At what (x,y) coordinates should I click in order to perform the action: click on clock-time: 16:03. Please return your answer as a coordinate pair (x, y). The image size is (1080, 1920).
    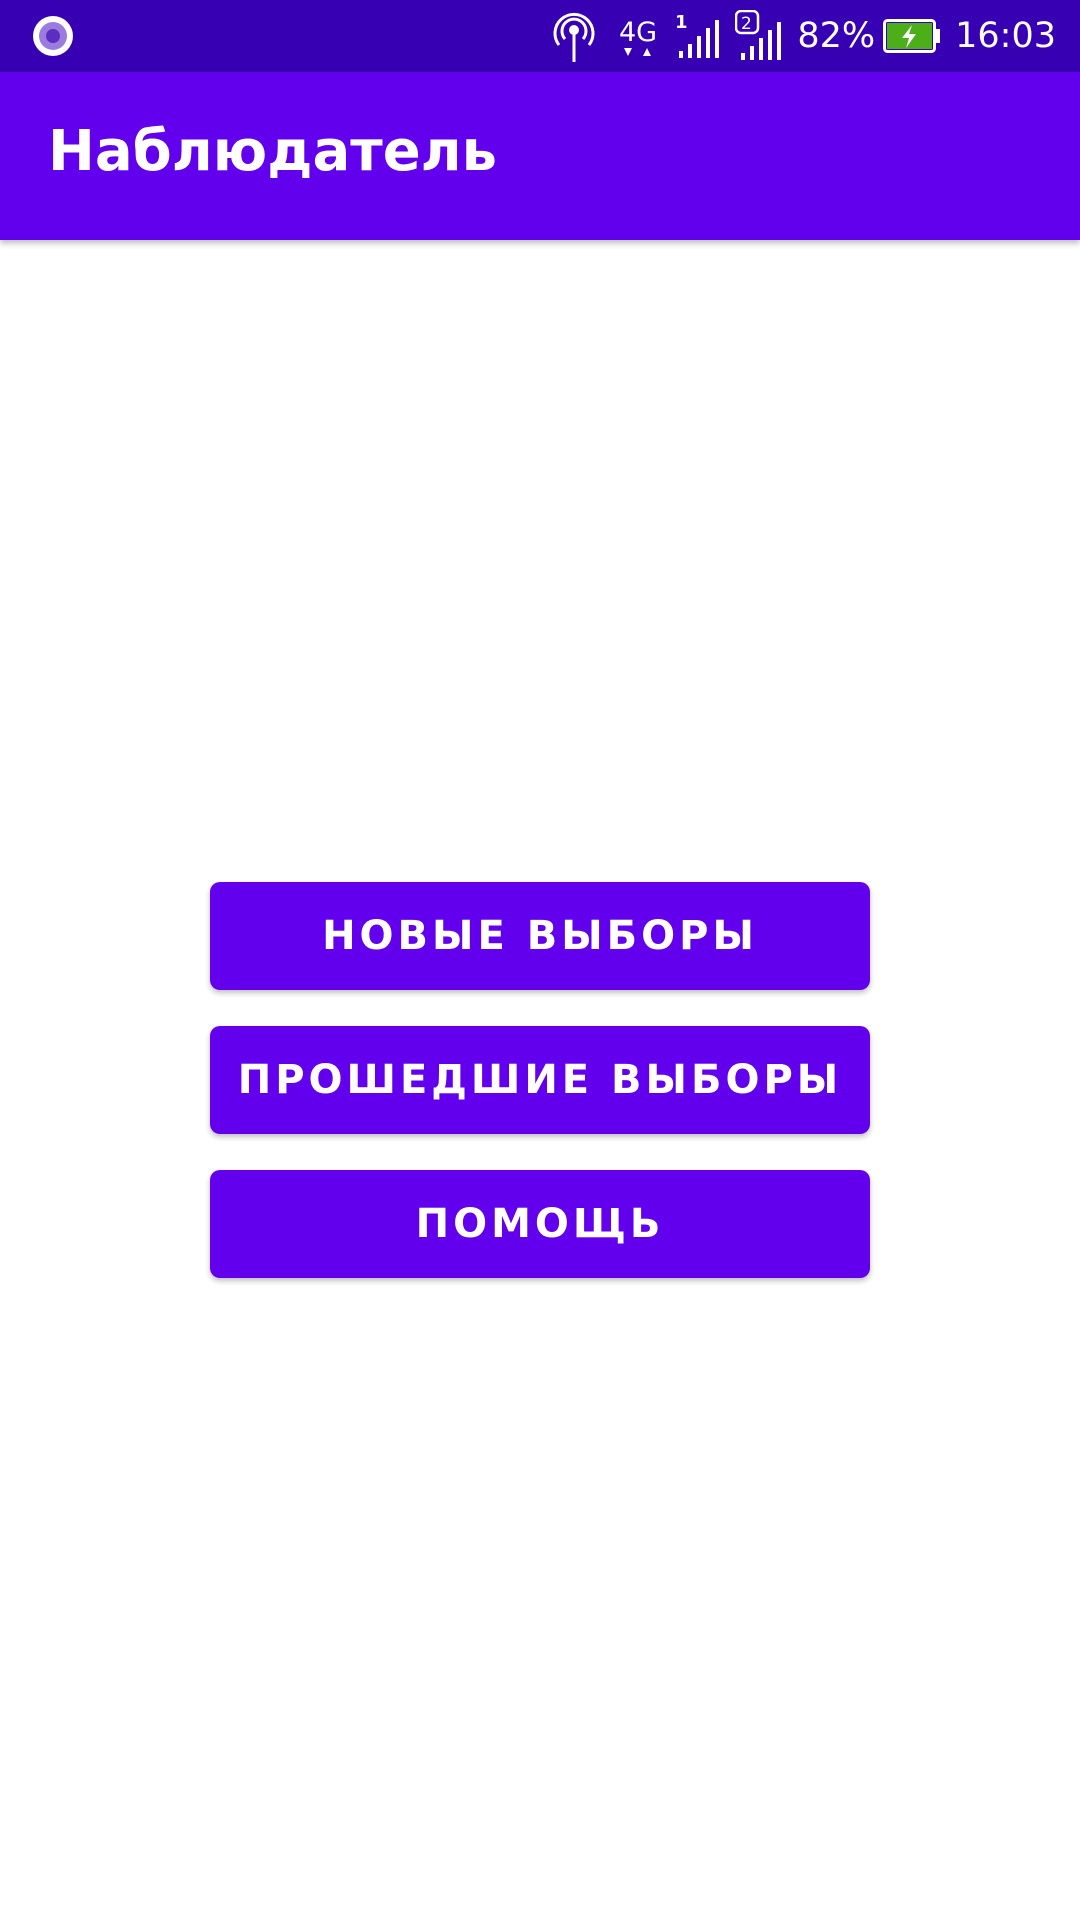
    Looking at the image, I should click on (1005, 36).